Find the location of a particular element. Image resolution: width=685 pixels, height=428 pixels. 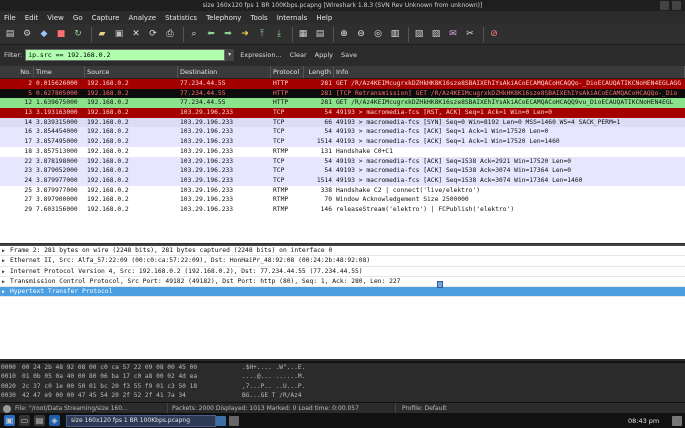

minimize-button is located at coordinates (664, 5).